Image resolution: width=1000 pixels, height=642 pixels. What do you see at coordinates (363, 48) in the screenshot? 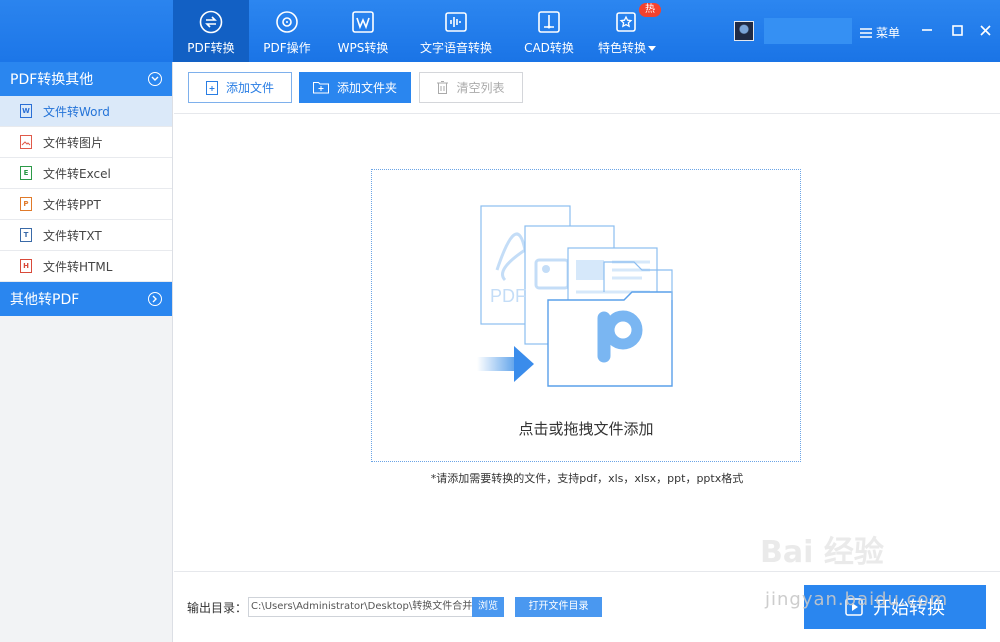
I see `nav-label: WPS转换` at bounding box center [363, 48].